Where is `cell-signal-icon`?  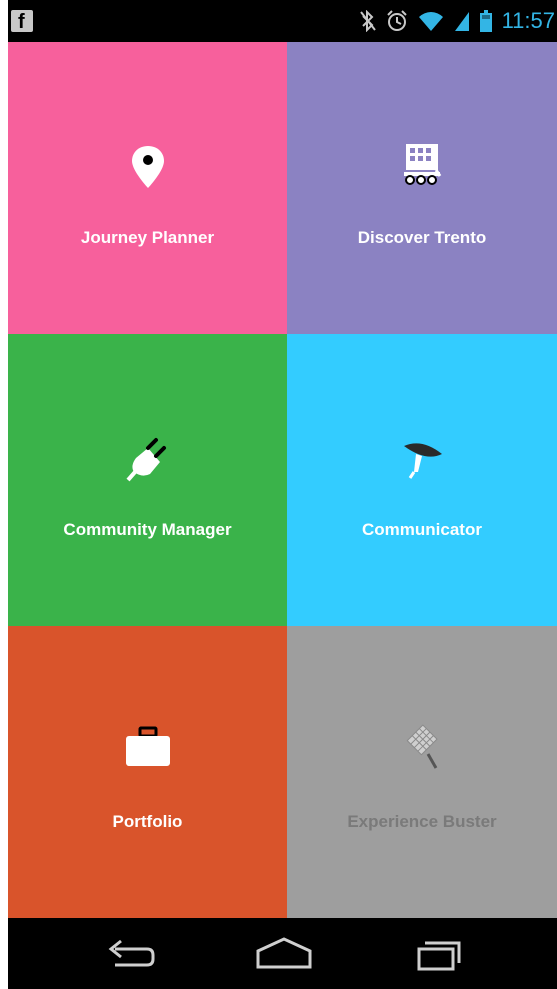
cell-signal-icon is located at coordinates (461, 21).